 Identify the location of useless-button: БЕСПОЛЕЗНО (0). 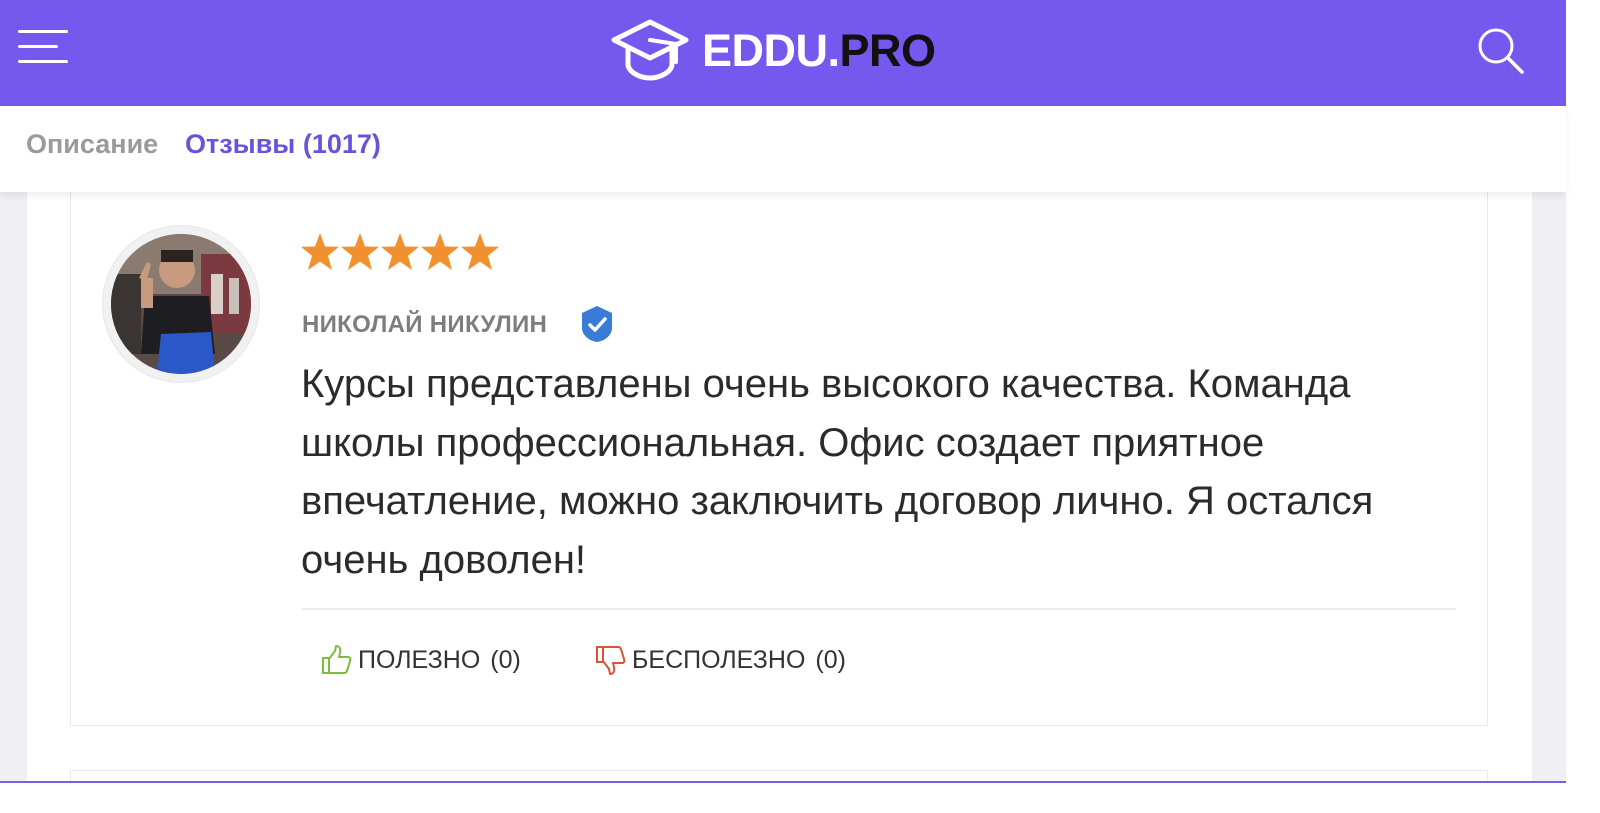
(720, 660).